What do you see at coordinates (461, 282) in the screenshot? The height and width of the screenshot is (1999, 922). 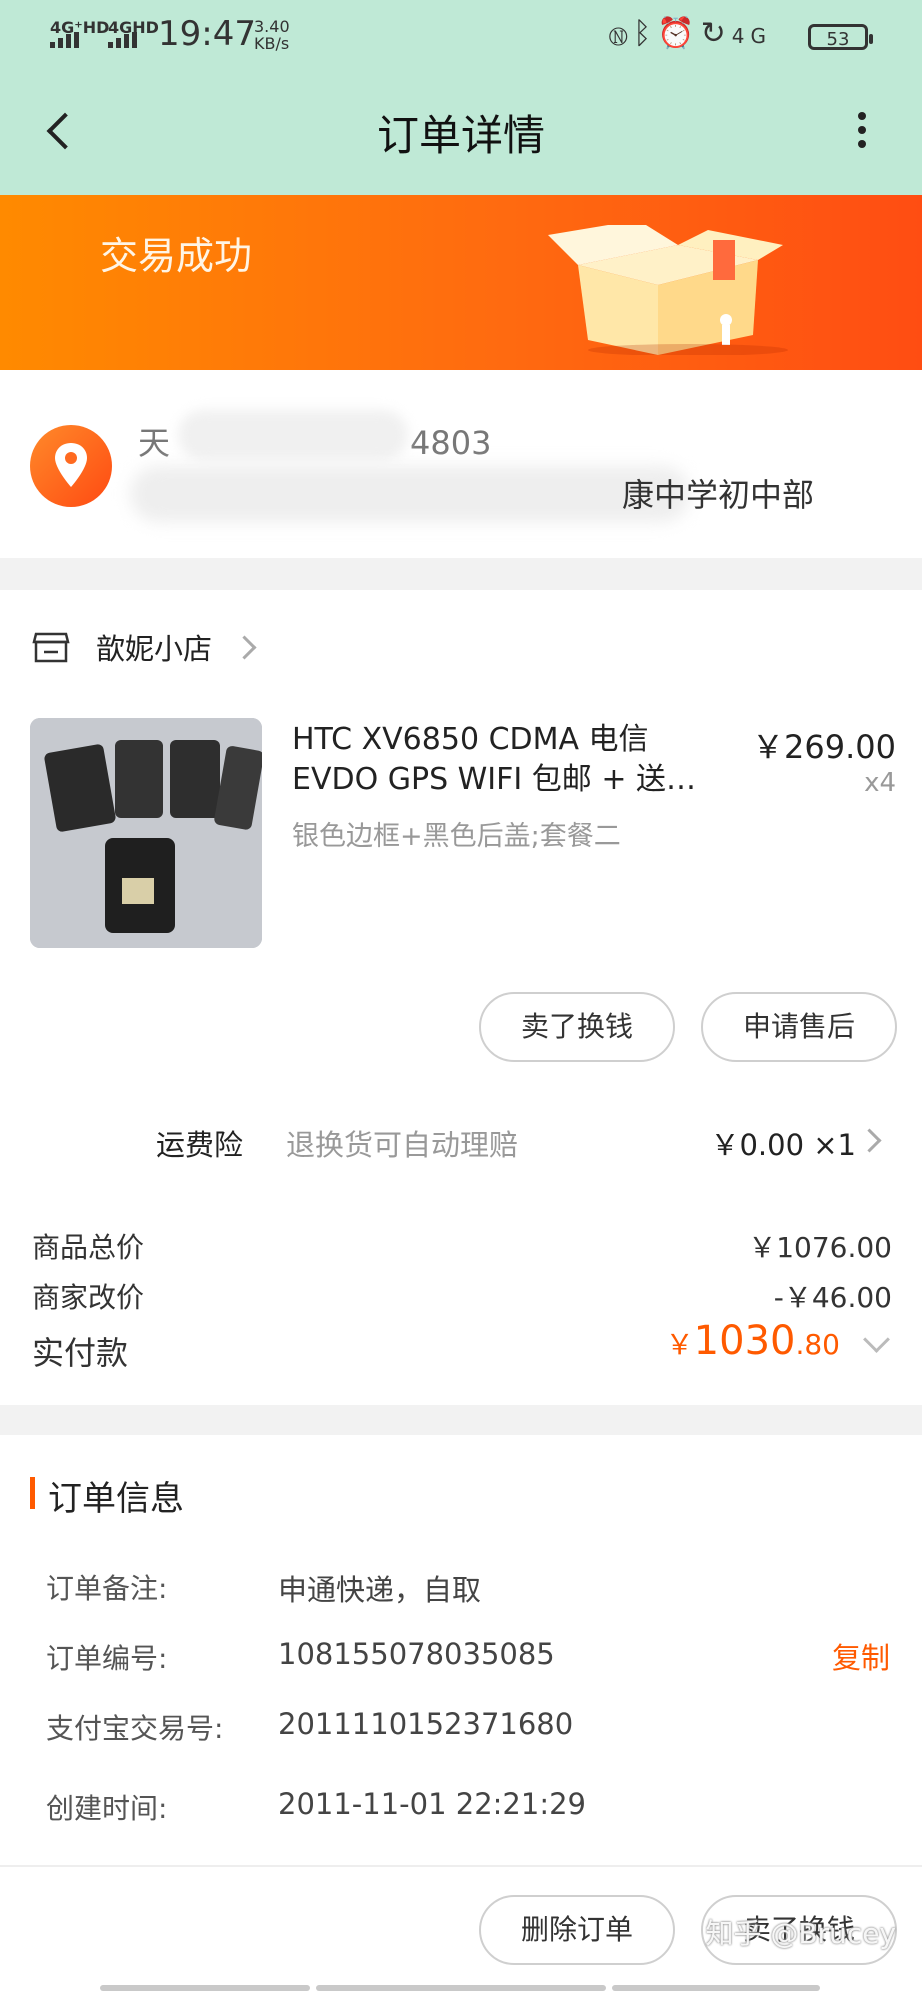 I see `order-status-banner: 交易成功` at bounding box center [461, 282].